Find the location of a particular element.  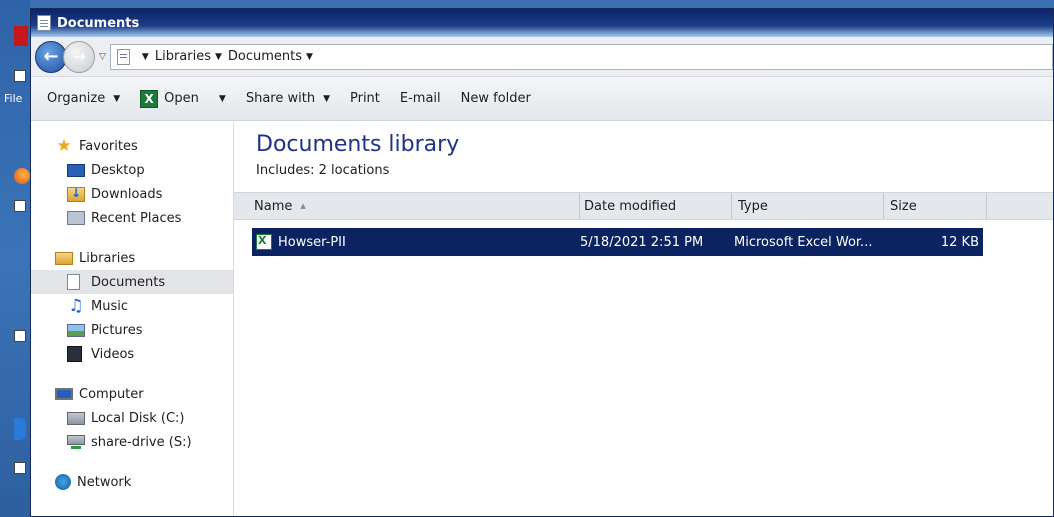

column-header-name: Name ▲ is located at coordinates (407, 206).